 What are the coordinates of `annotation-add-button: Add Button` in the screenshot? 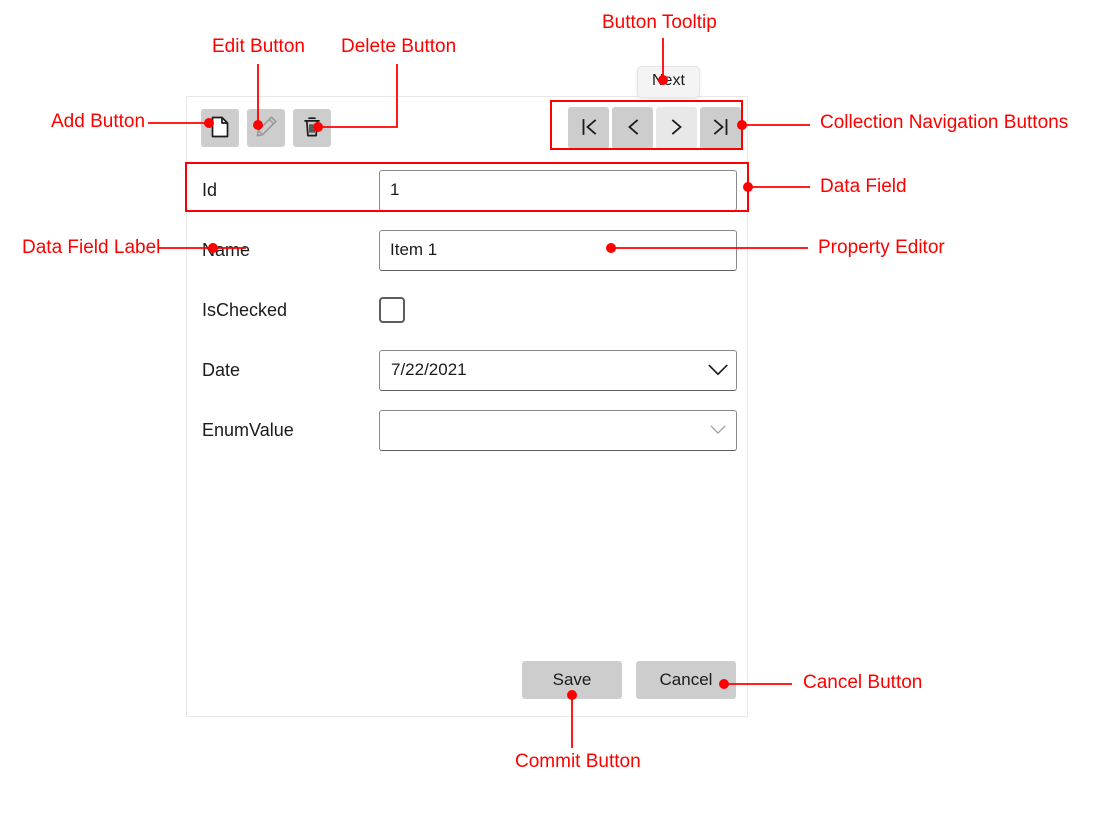 It's located at (98, 121).